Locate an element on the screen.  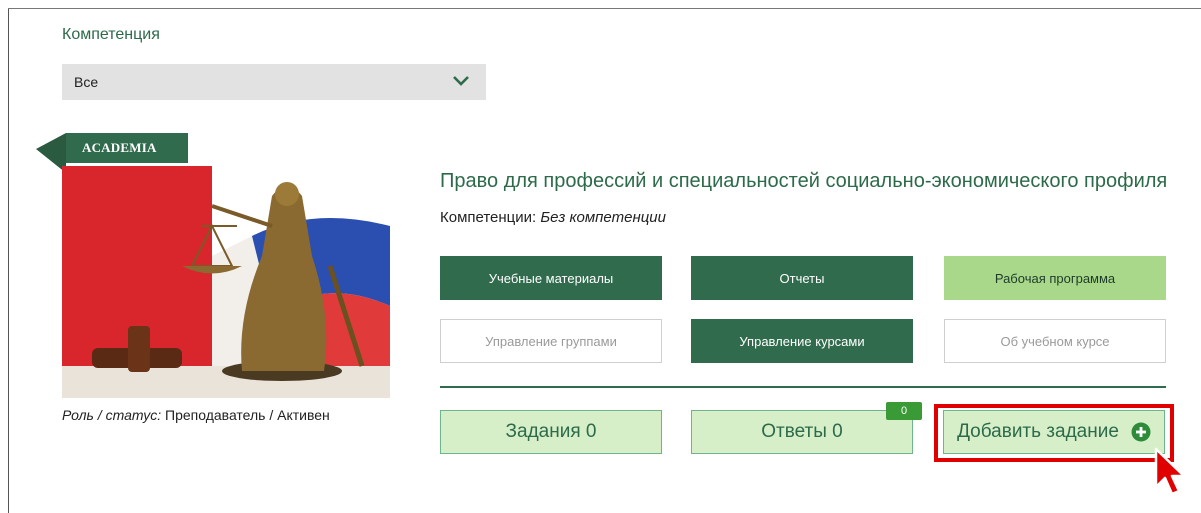
course-competence: Компетенции: Без компетенции is located at coordinates (553, 217).